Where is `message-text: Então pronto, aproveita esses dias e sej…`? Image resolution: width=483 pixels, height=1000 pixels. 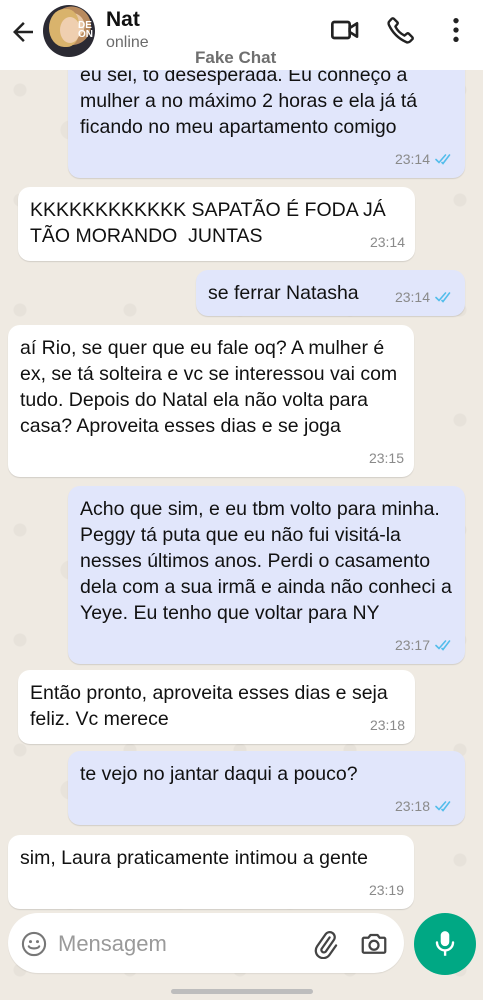
message-text: Então pronto, aproveita esses dias e sej… is located at coordinates (212, 706).